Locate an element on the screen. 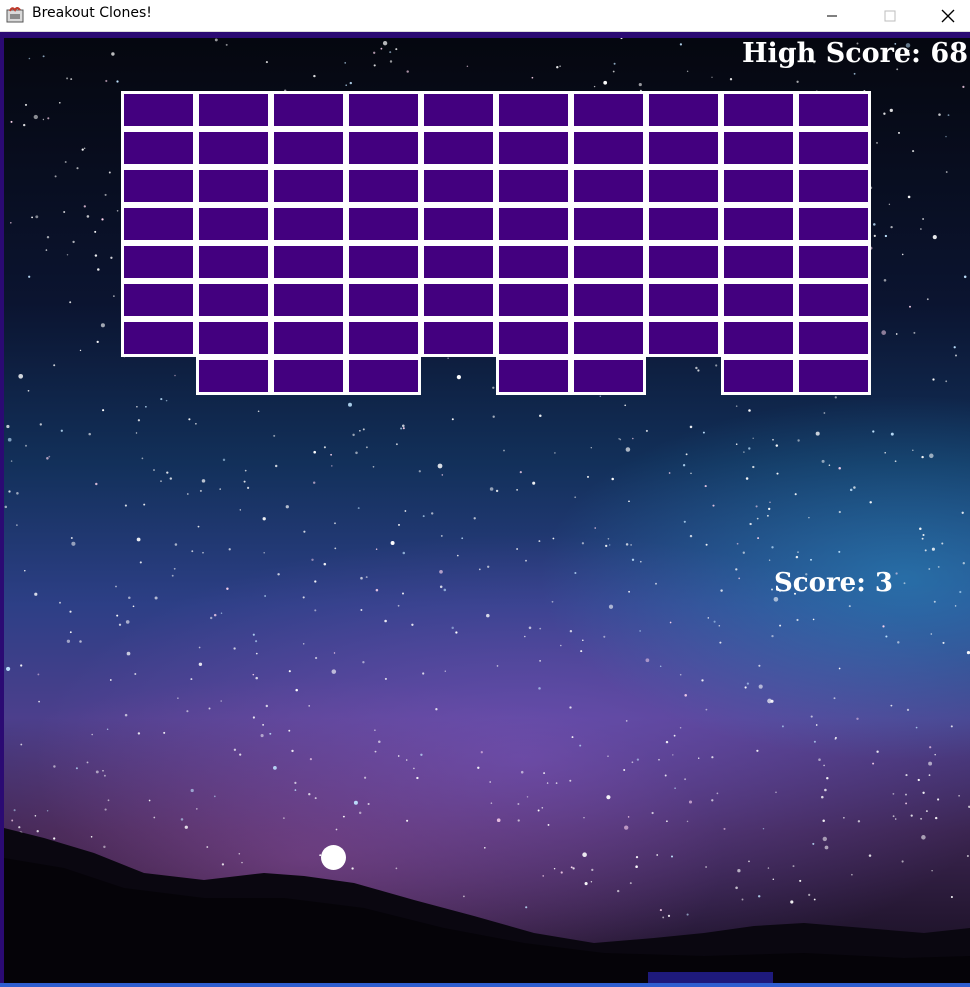  score-label: Score: 3 is located at coordinates (833, 583).